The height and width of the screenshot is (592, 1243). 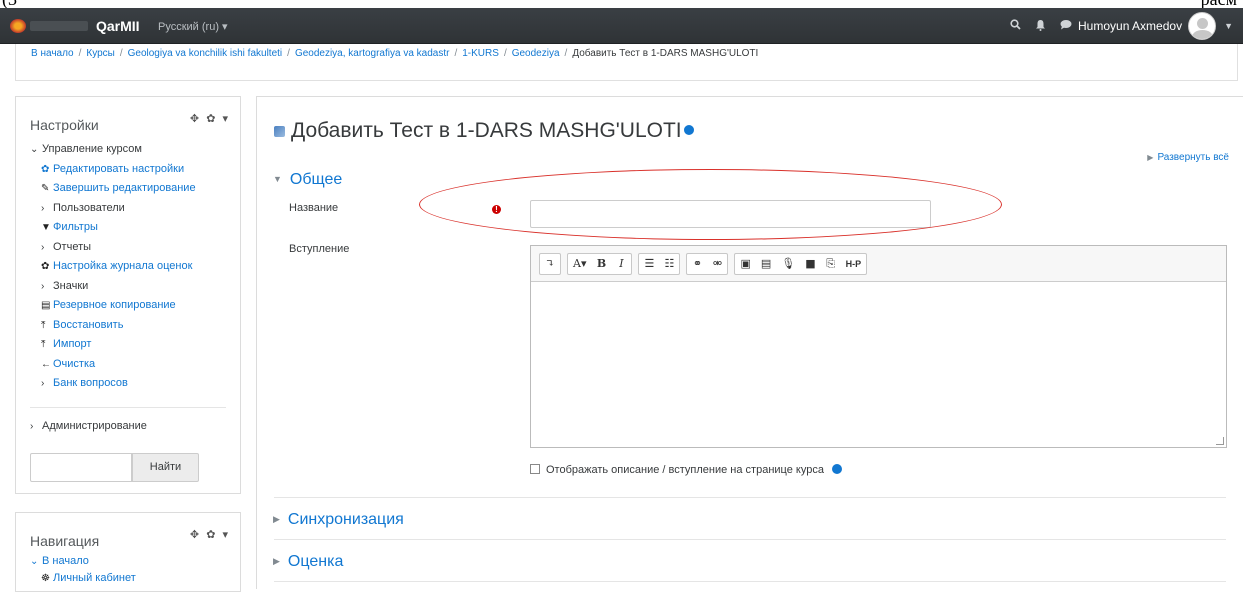 I want to click on tree-badges: › Значки, so click(x=113, y=287).